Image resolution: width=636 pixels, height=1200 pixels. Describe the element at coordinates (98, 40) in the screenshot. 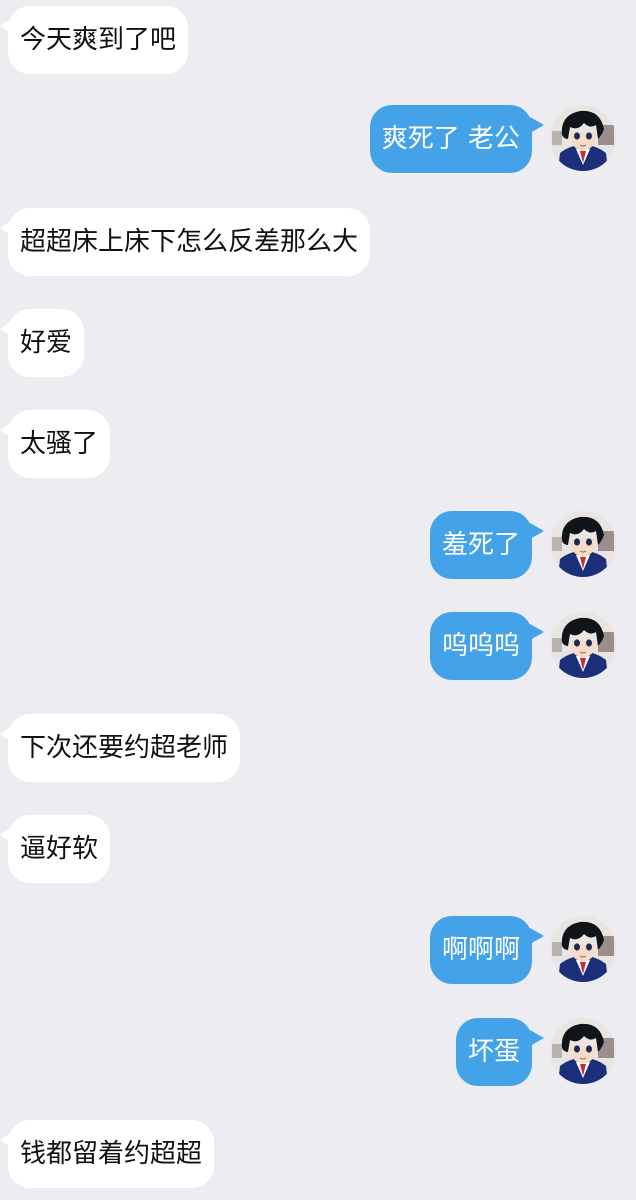

I see `incoming-message-bubble: 今天爽到了吧` at that location.